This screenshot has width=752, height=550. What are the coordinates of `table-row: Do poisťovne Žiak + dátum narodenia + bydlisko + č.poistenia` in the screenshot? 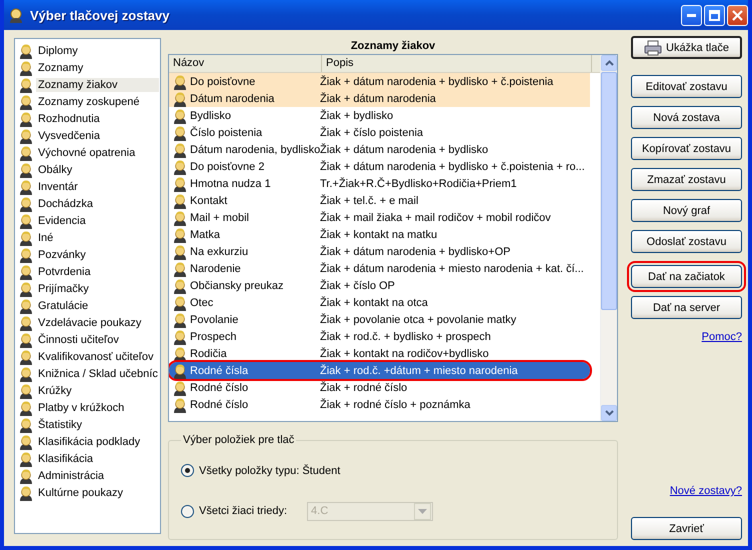 It's located at (379, 81).